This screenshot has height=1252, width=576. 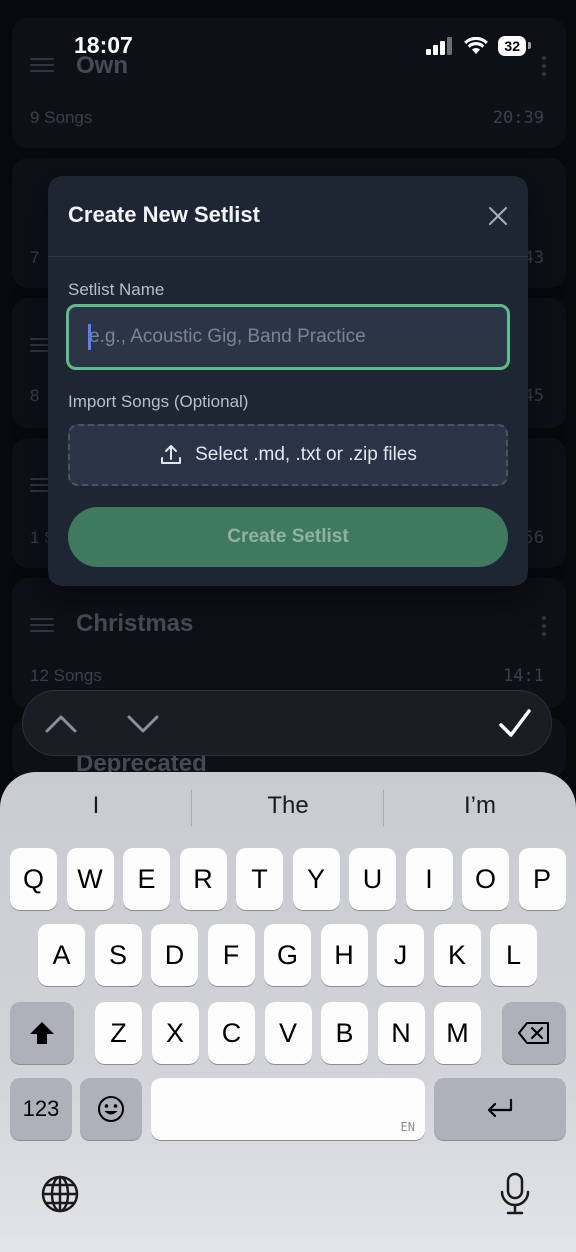 I want to click on emoji-icon, so click(x=111, y=1109).